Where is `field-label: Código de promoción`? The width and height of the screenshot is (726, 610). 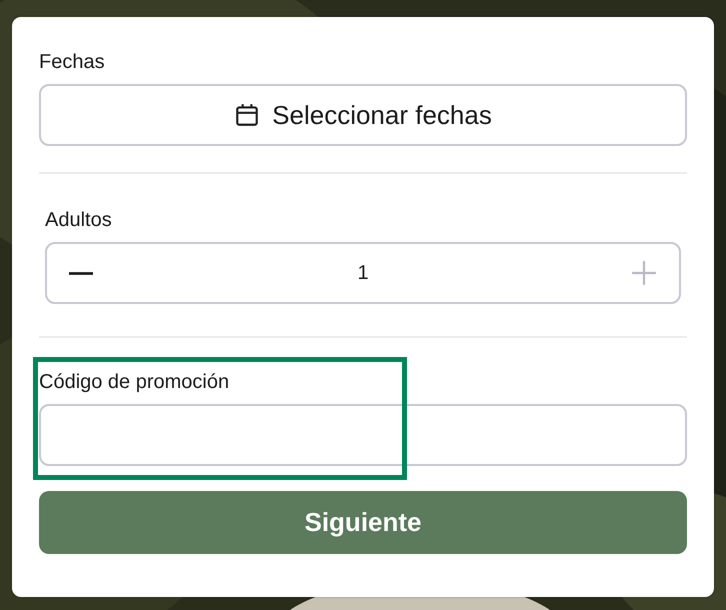 field-label: Código de promoción is located at coordinates (134, 382).